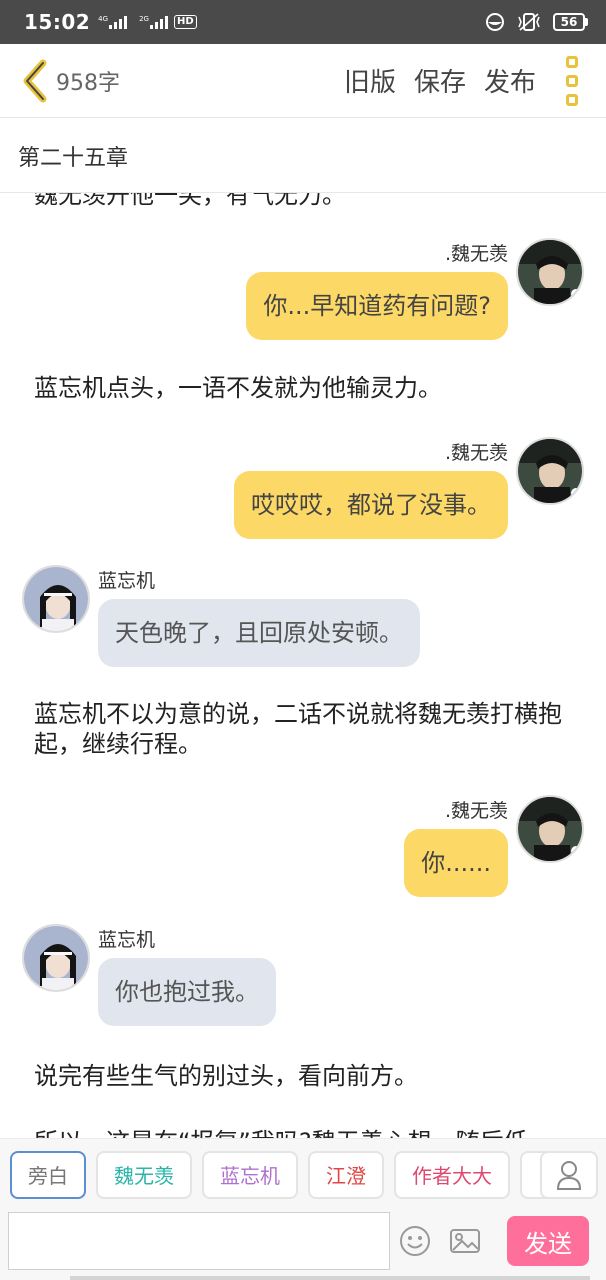  I want to click on role-selector: 旁白 魏无羡 蓝忘机 江澄 作者大大, so click(303, 1174).